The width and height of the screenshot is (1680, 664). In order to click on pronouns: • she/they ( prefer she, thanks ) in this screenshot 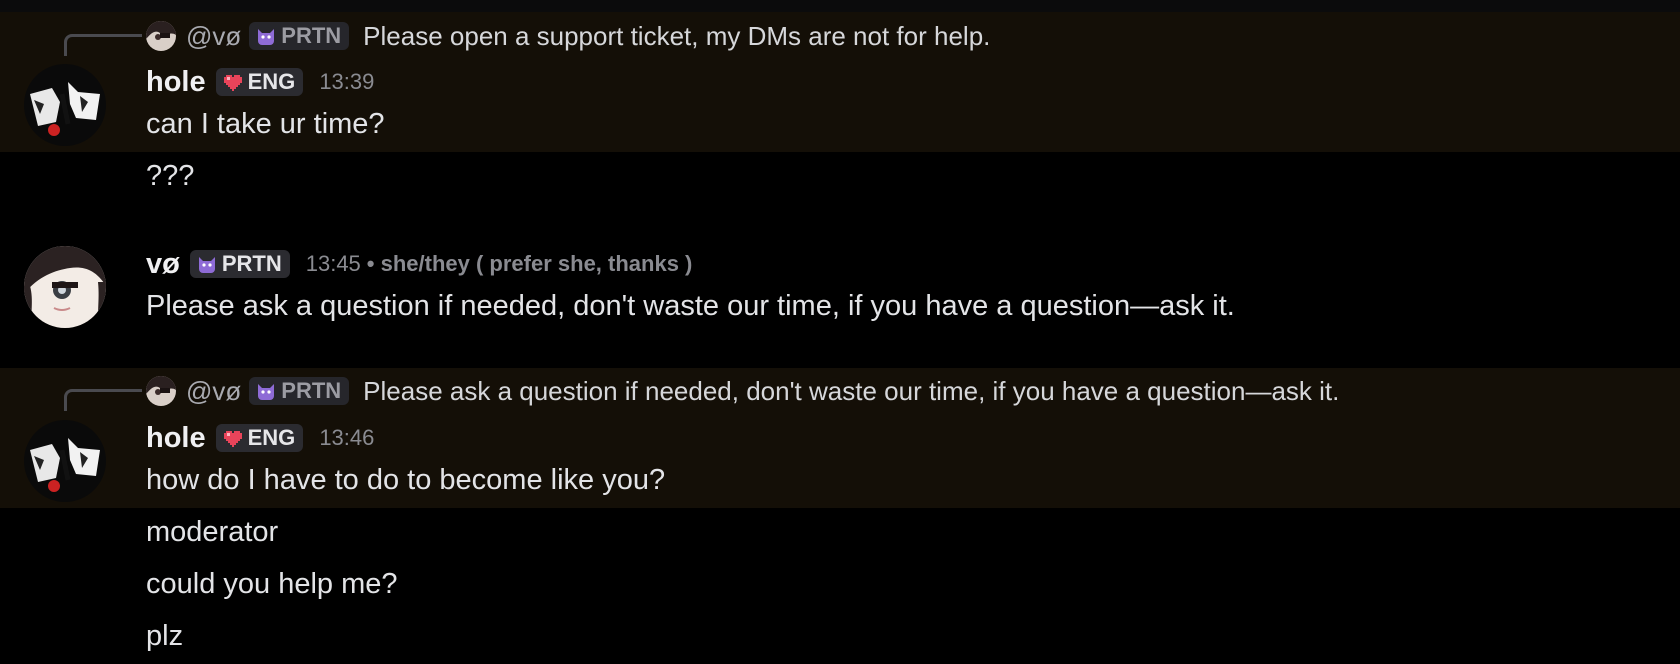, I will do `click(529, 263)`.